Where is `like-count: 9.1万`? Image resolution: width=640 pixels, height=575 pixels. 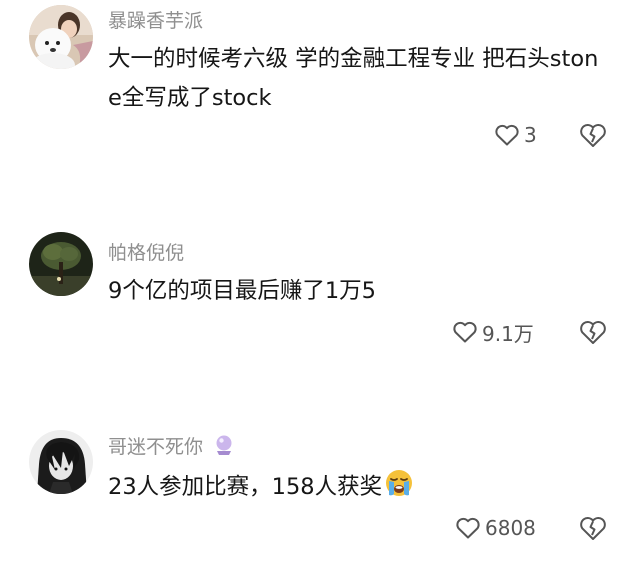 like-count: 9.1万 is located at coordinates (508, 333).